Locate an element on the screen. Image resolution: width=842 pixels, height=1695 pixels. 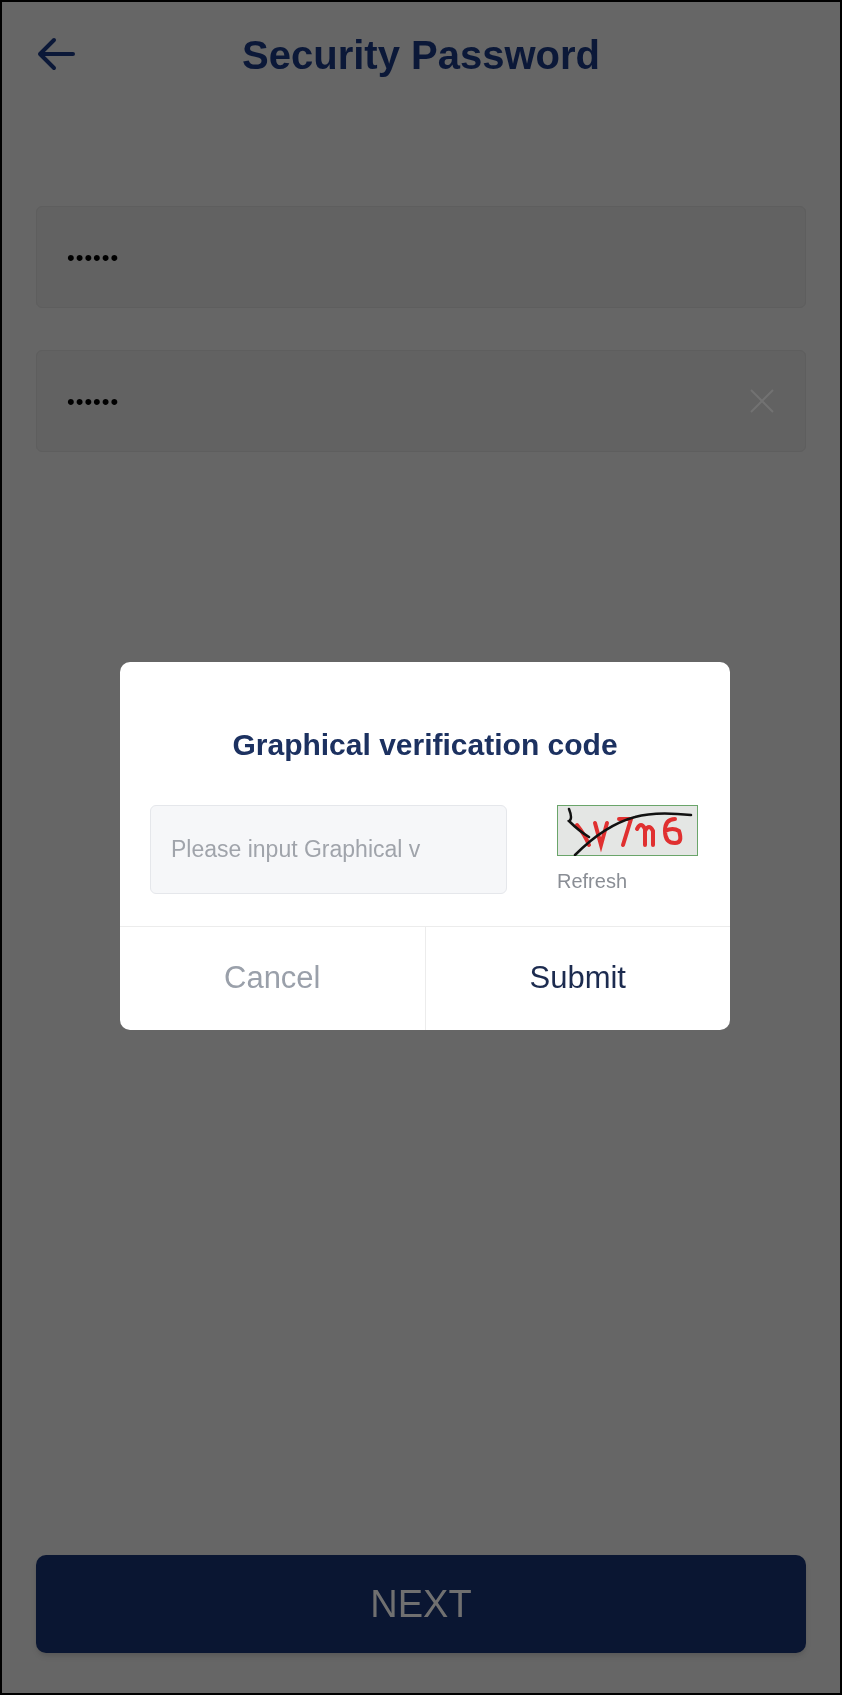
refresh-link: Refresh is located at coordinates (592, 881).